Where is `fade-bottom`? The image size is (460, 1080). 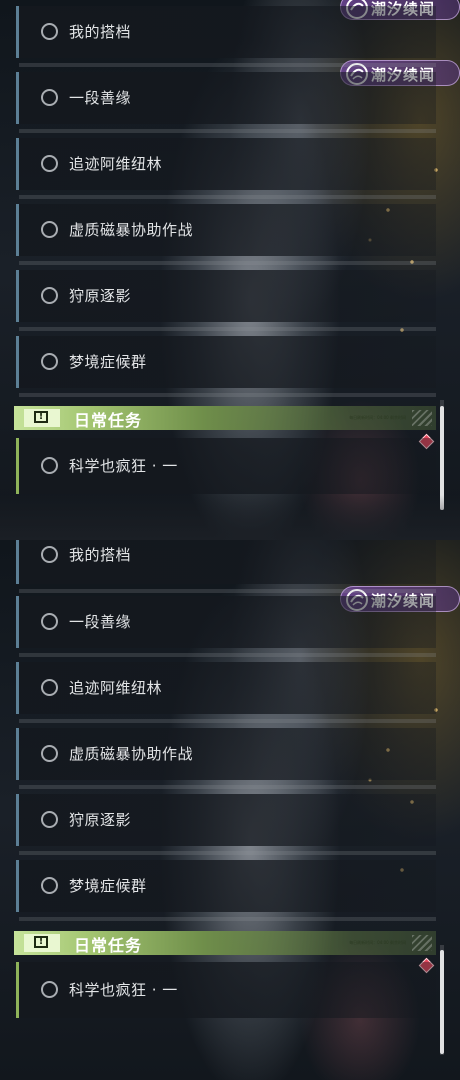 fade-bottom is located at coordinates (230, 517).